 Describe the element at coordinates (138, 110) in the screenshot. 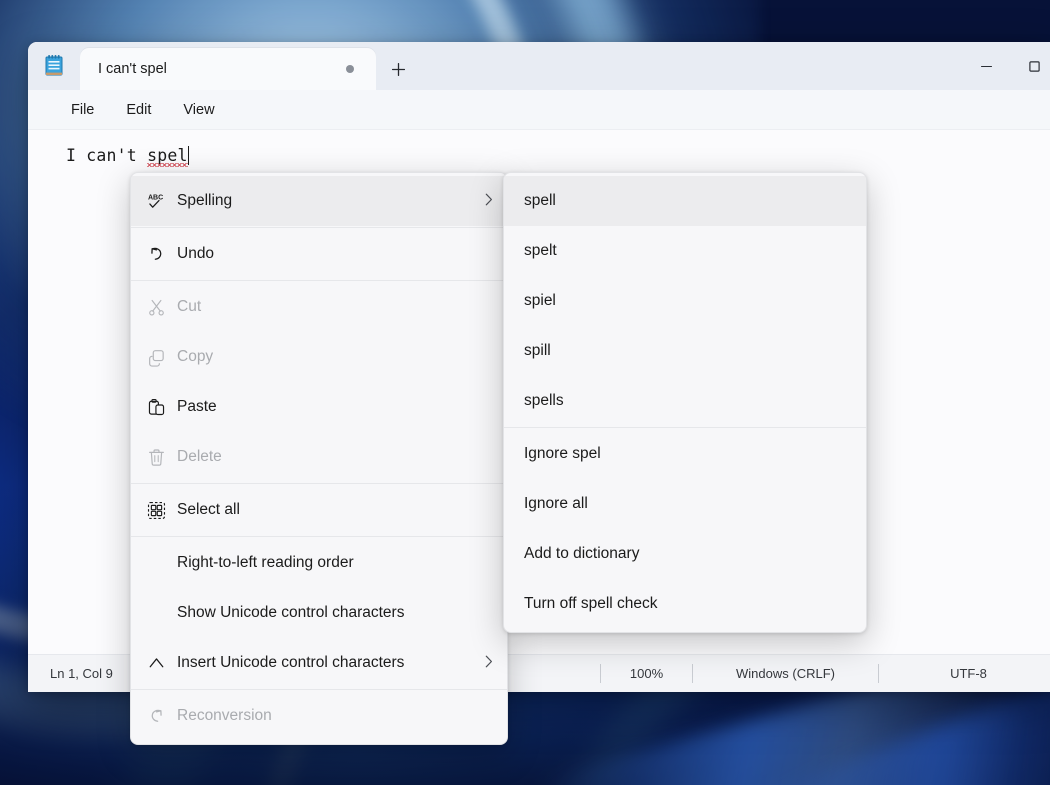

I see `menubar-item-edit: Edit` at that location.